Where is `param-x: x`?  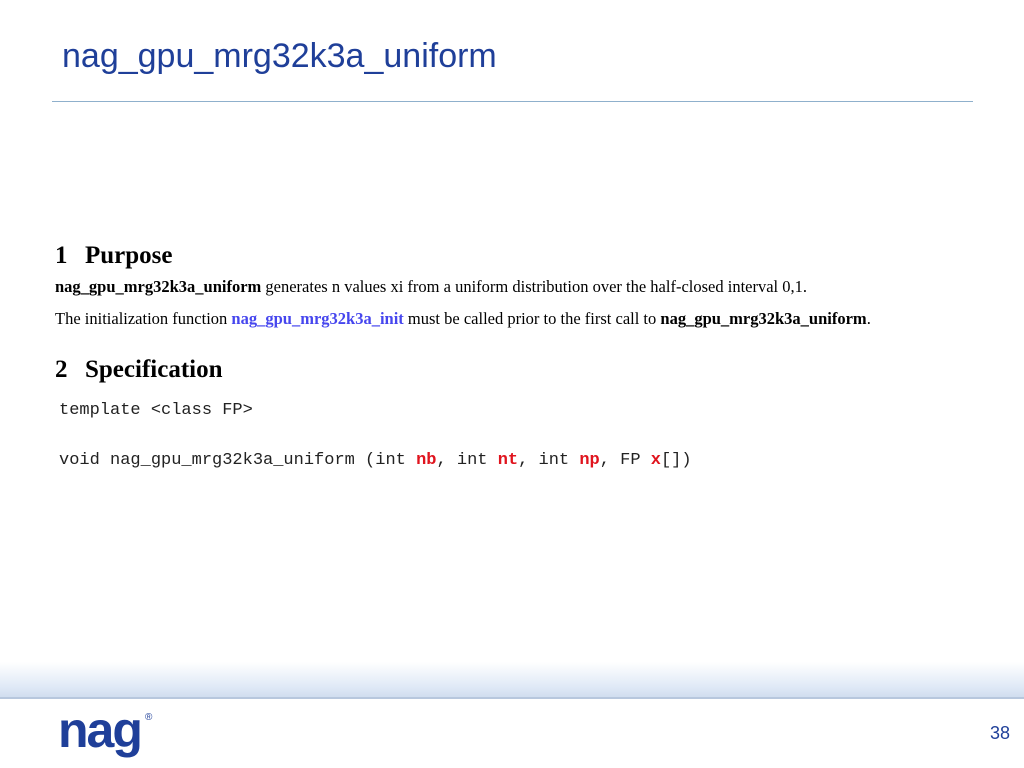 param-x: x is located at coordinates (655, 460).